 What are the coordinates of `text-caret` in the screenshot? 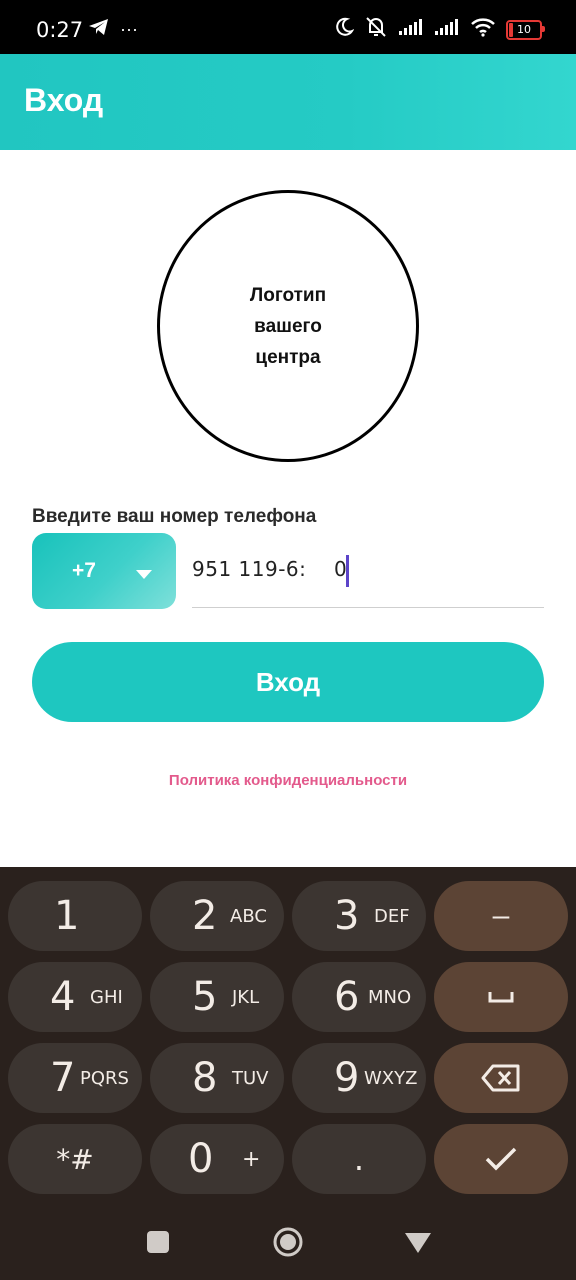 It's located at (347, 571).